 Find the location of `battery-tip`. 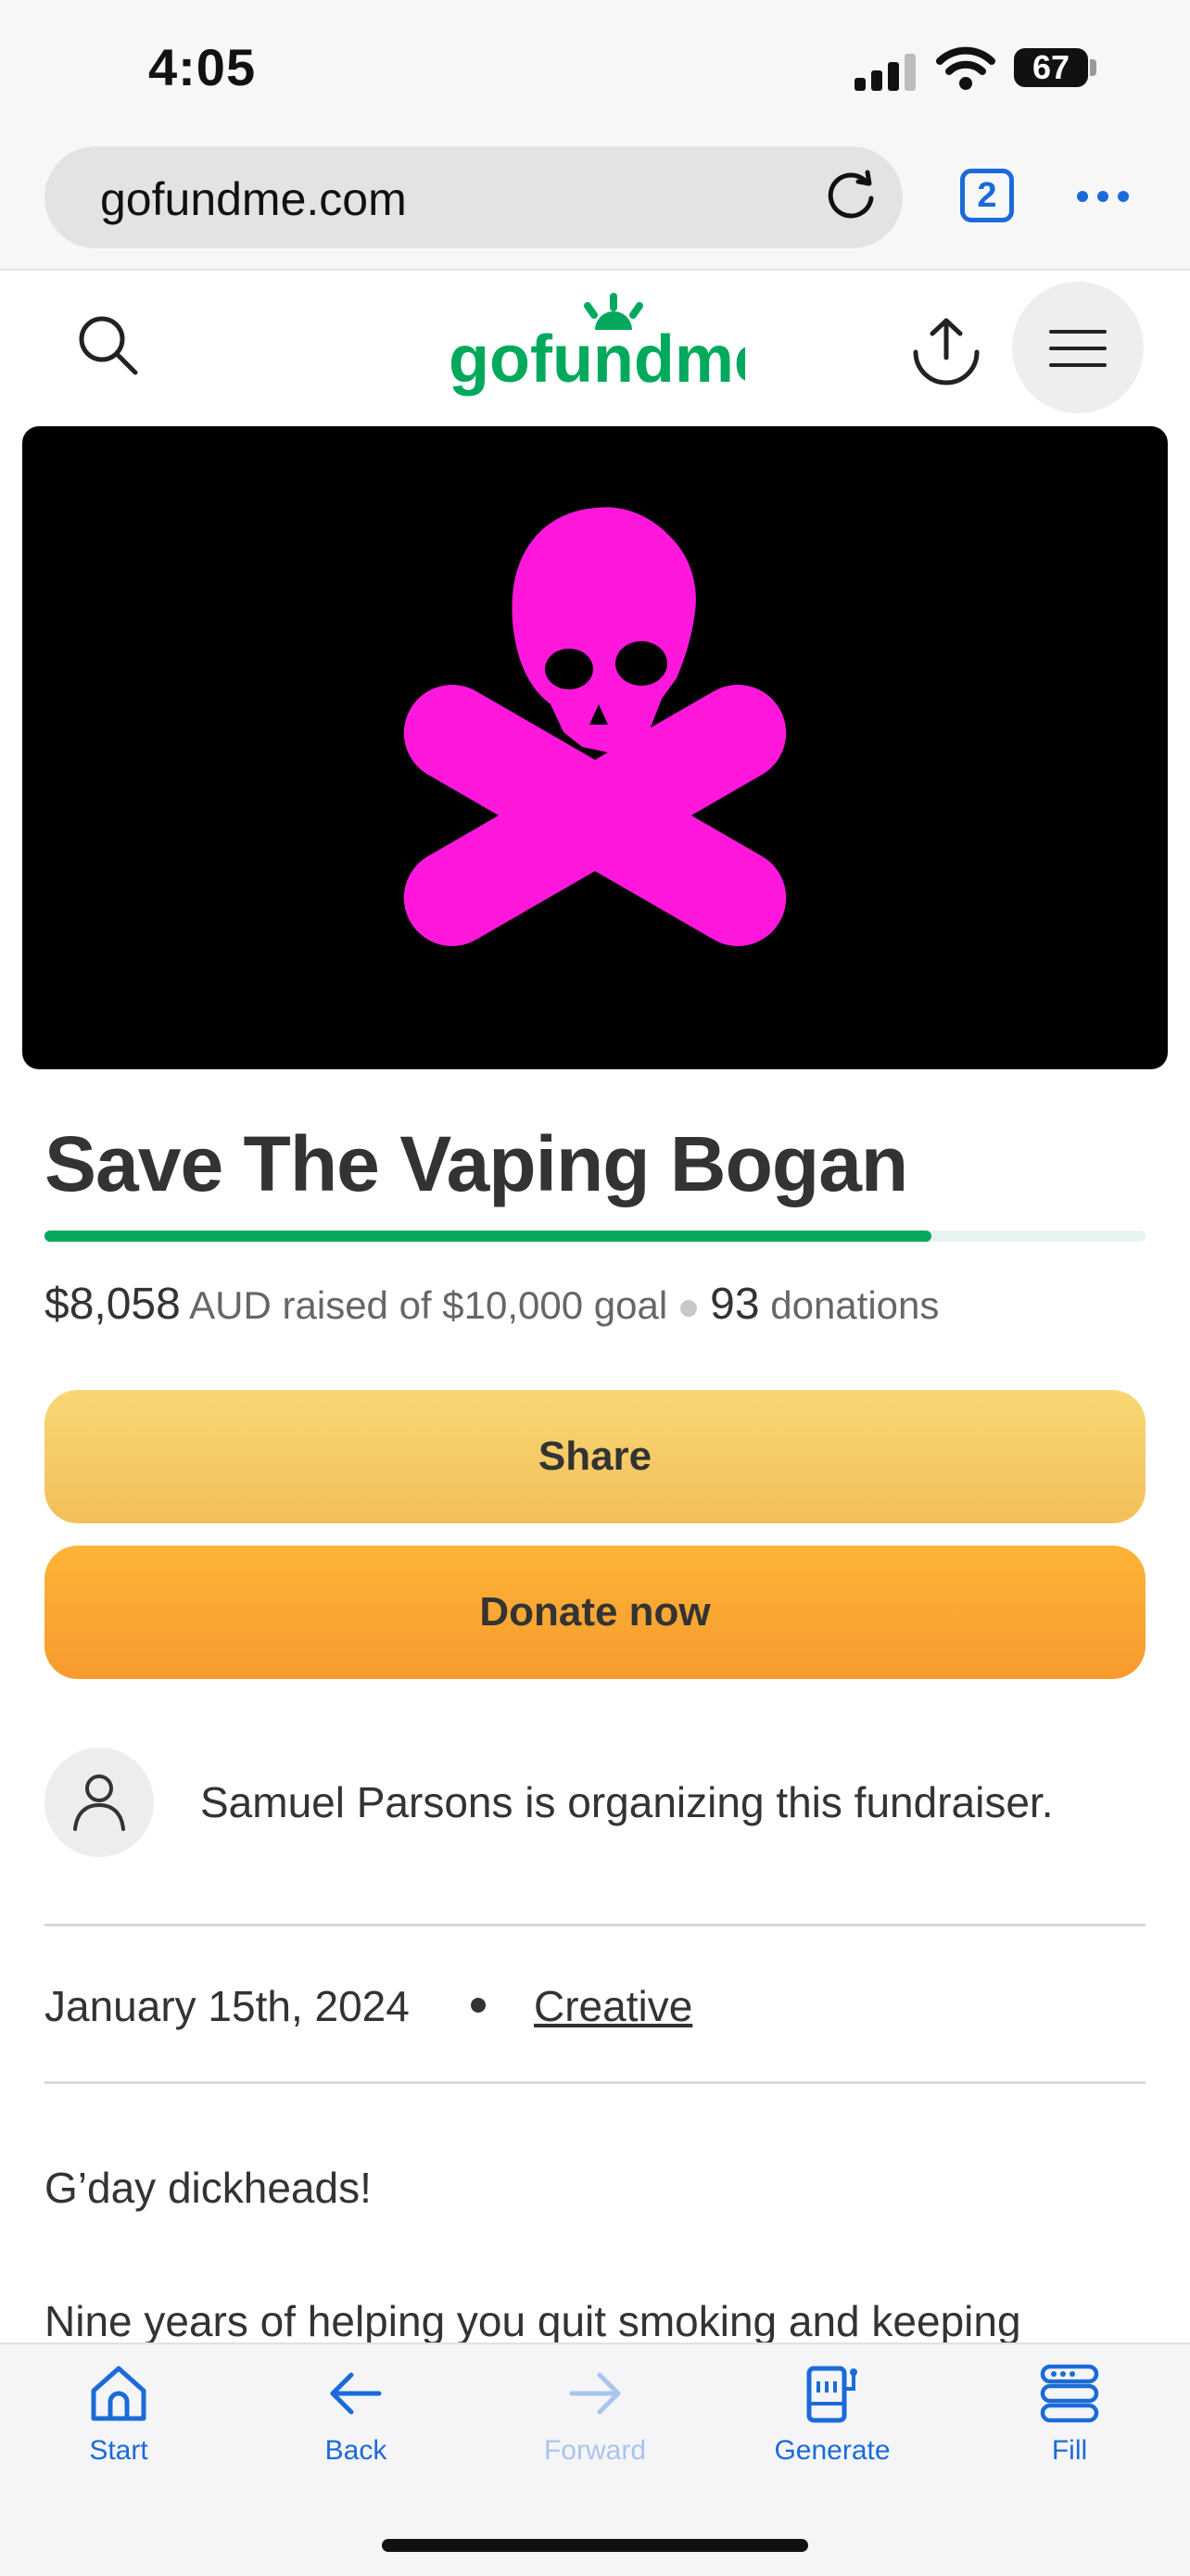

battery-tip is located at coordinates (1093, 68).